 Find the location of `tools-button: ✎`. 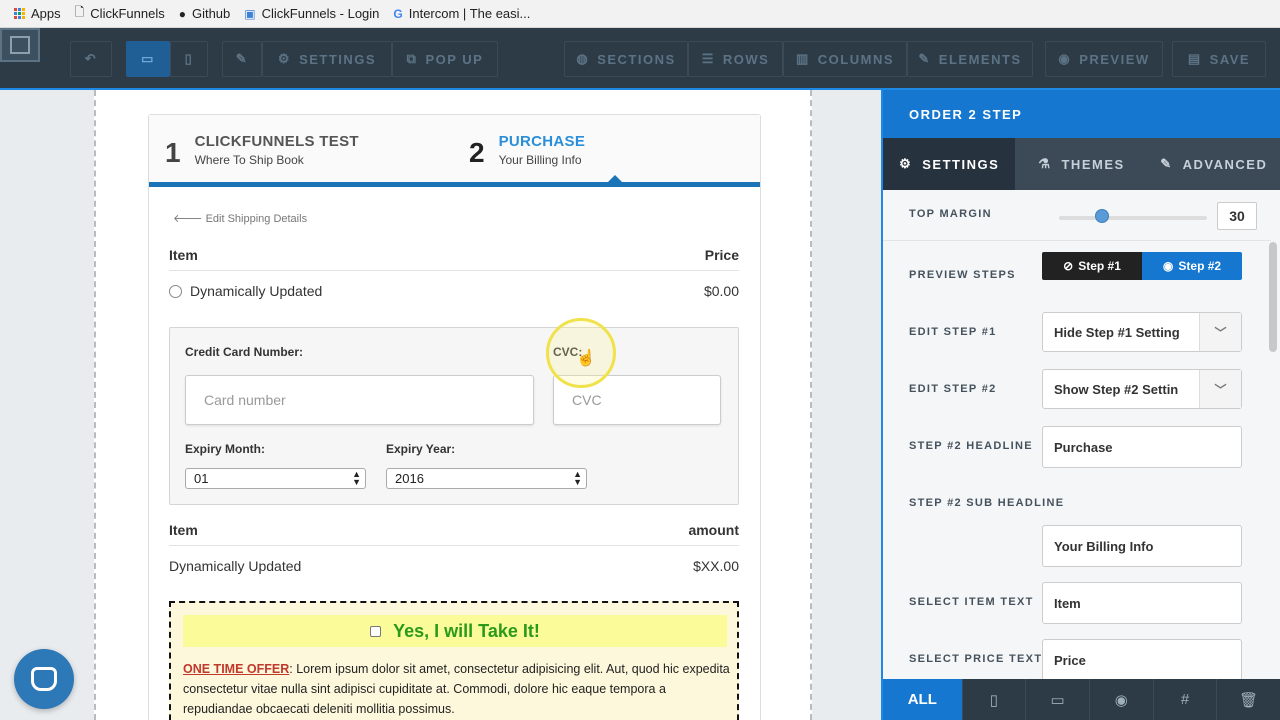

tools-button: ✎ is located at coordinates (242, 59).